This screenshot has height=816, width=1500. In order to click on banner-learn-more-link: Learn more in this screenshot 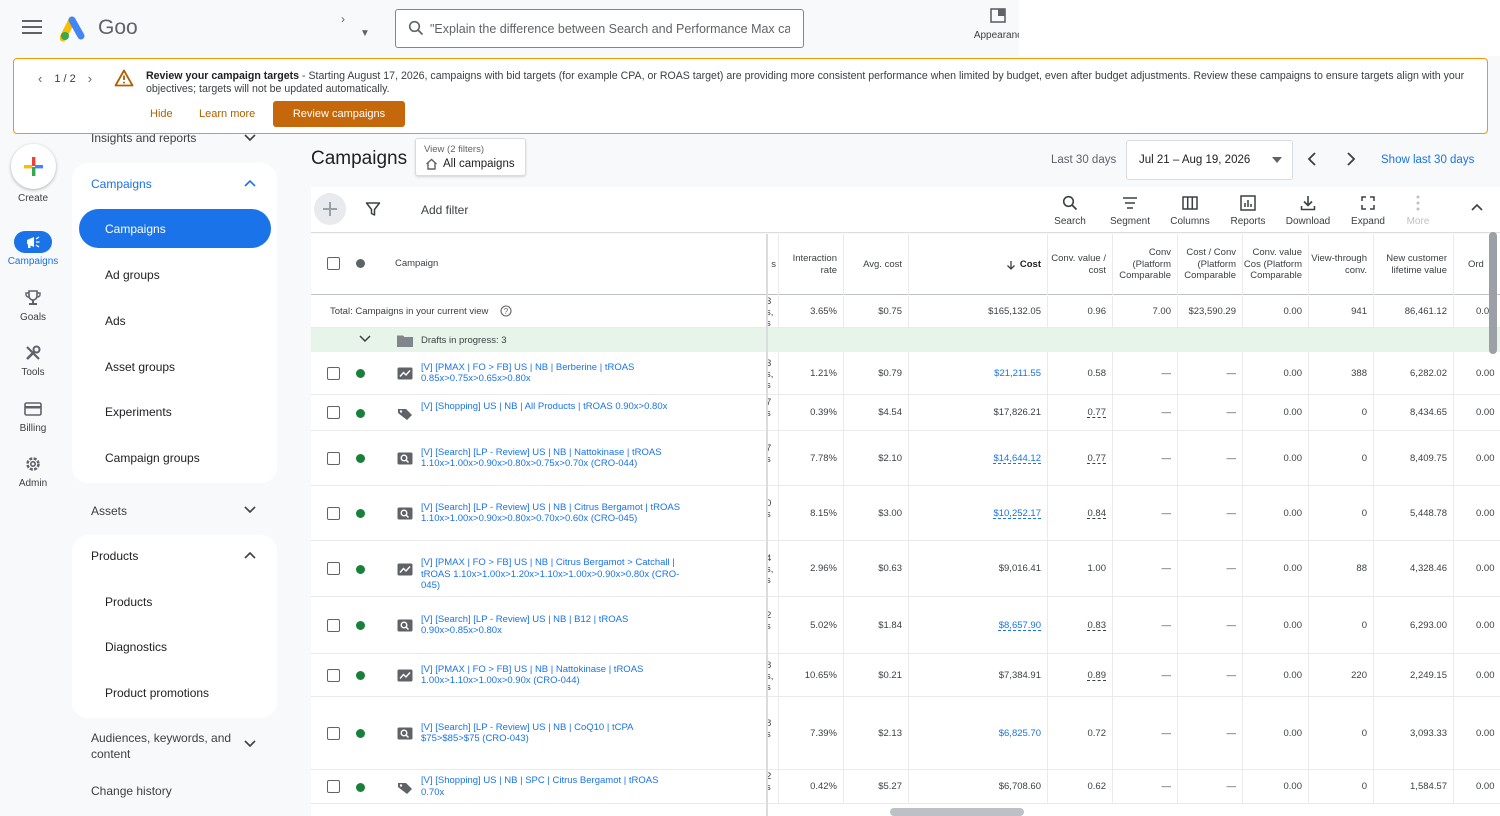, I will do `click(227, 114)`.